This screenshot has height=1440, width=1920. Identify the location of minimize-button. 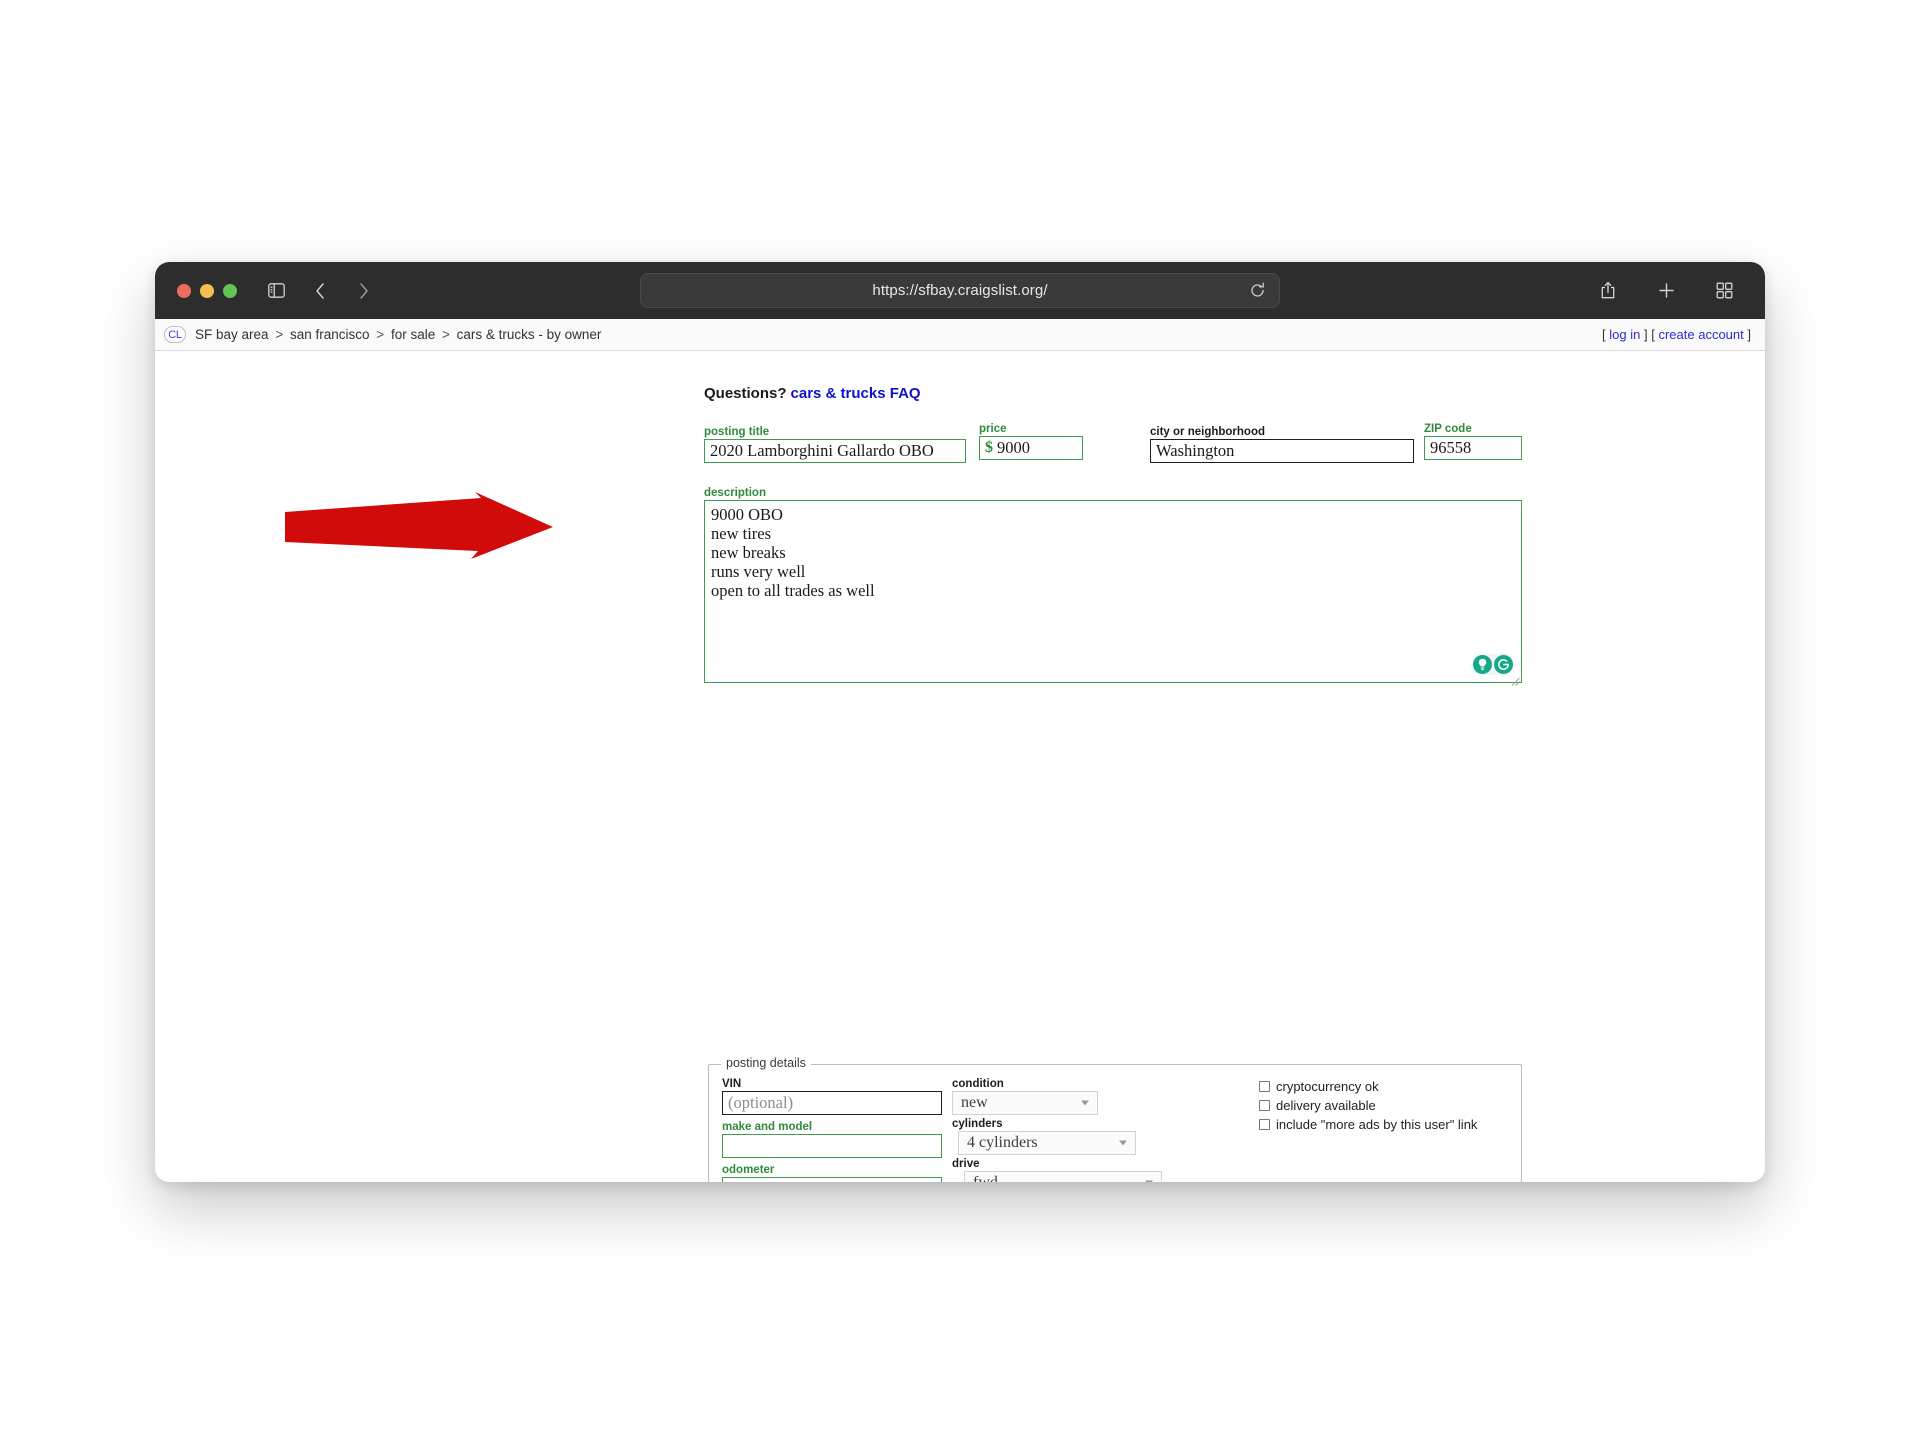
(207, 290).